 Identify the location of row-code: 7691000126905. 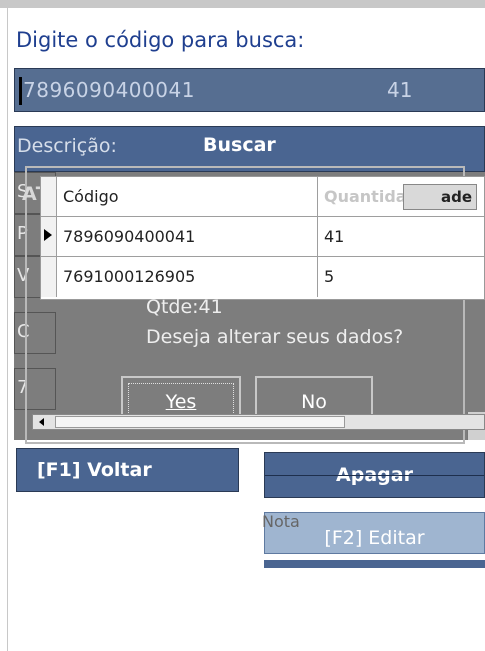
(129, 276).